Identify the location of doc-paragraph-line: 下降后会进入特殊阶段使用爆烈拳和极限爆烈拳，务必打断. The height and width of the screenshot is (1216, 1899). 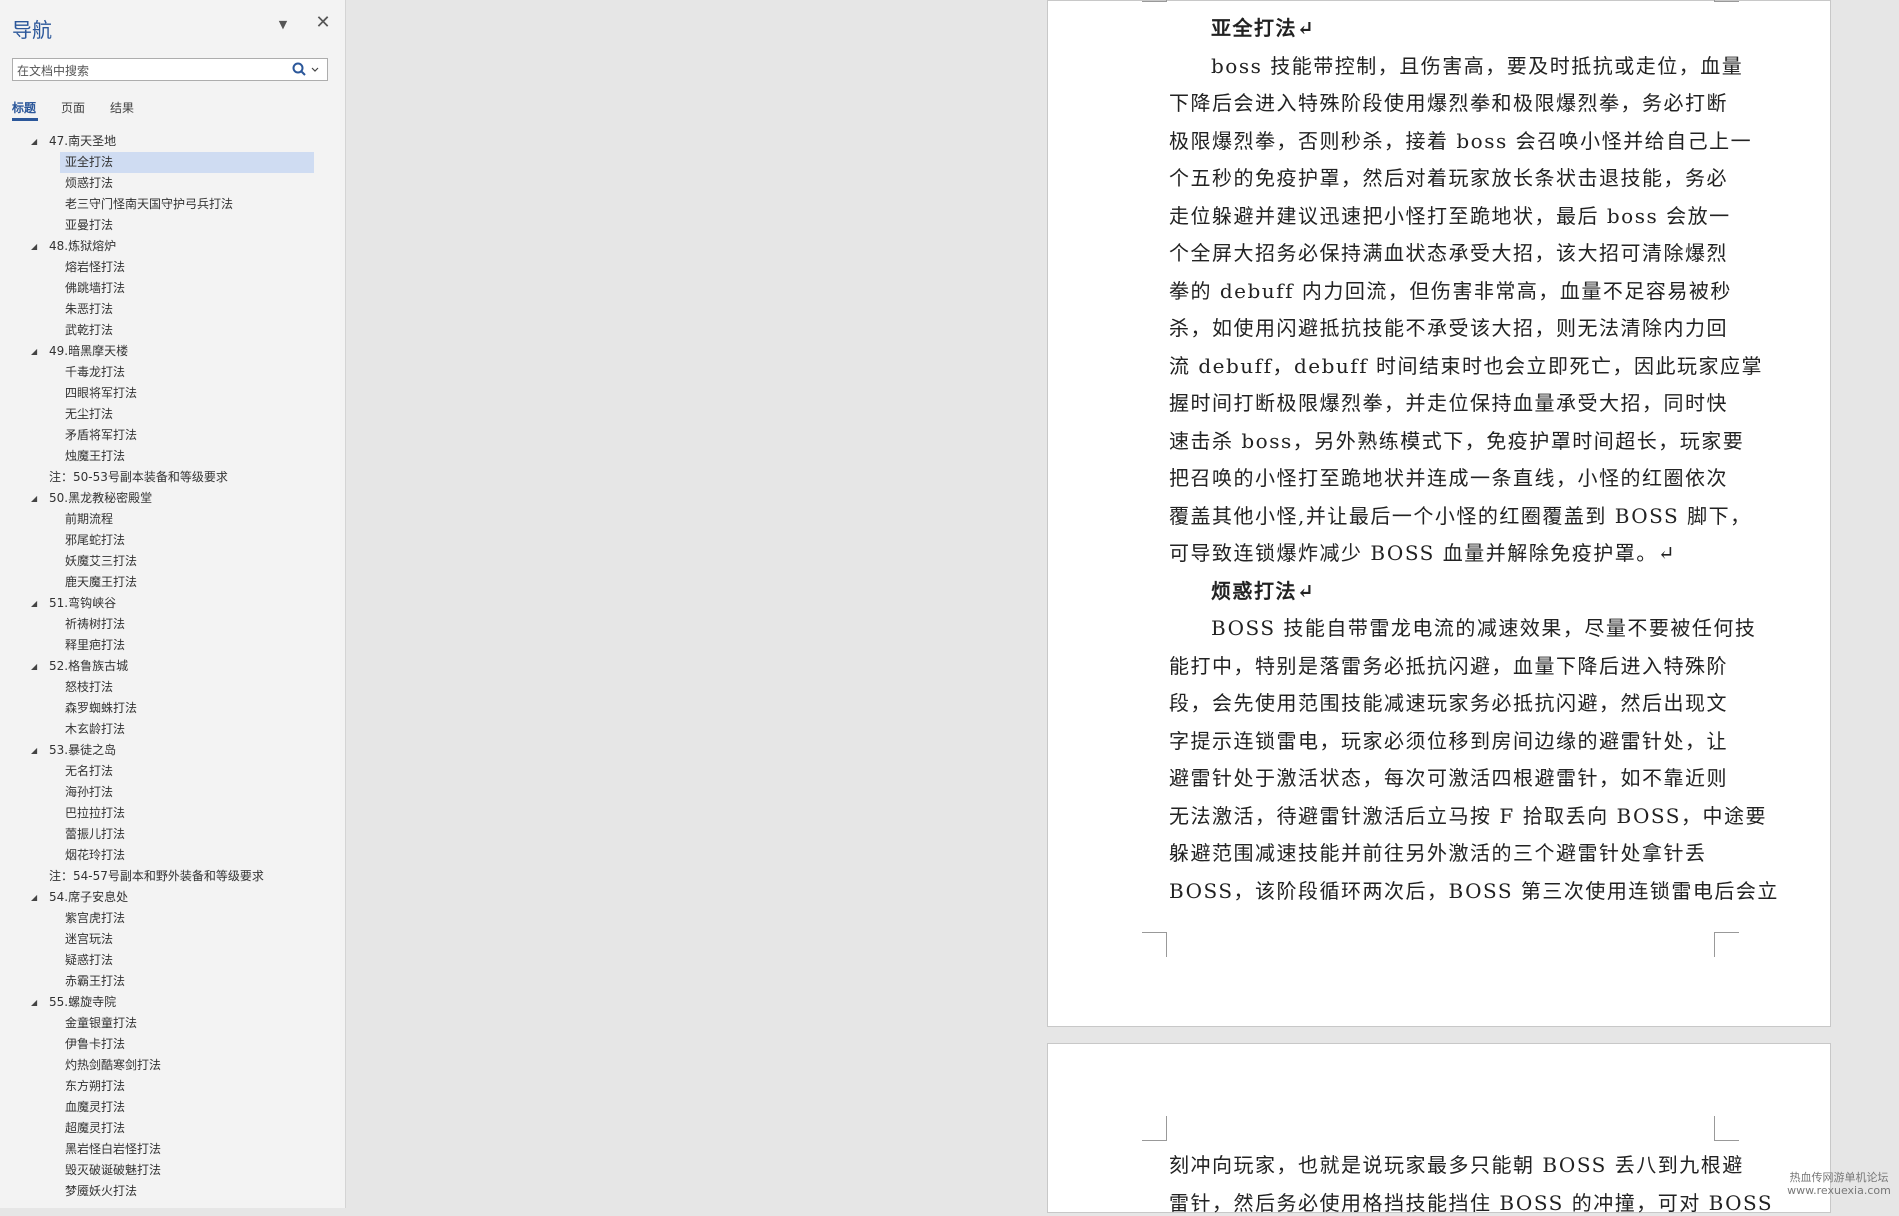
(1448, 103).